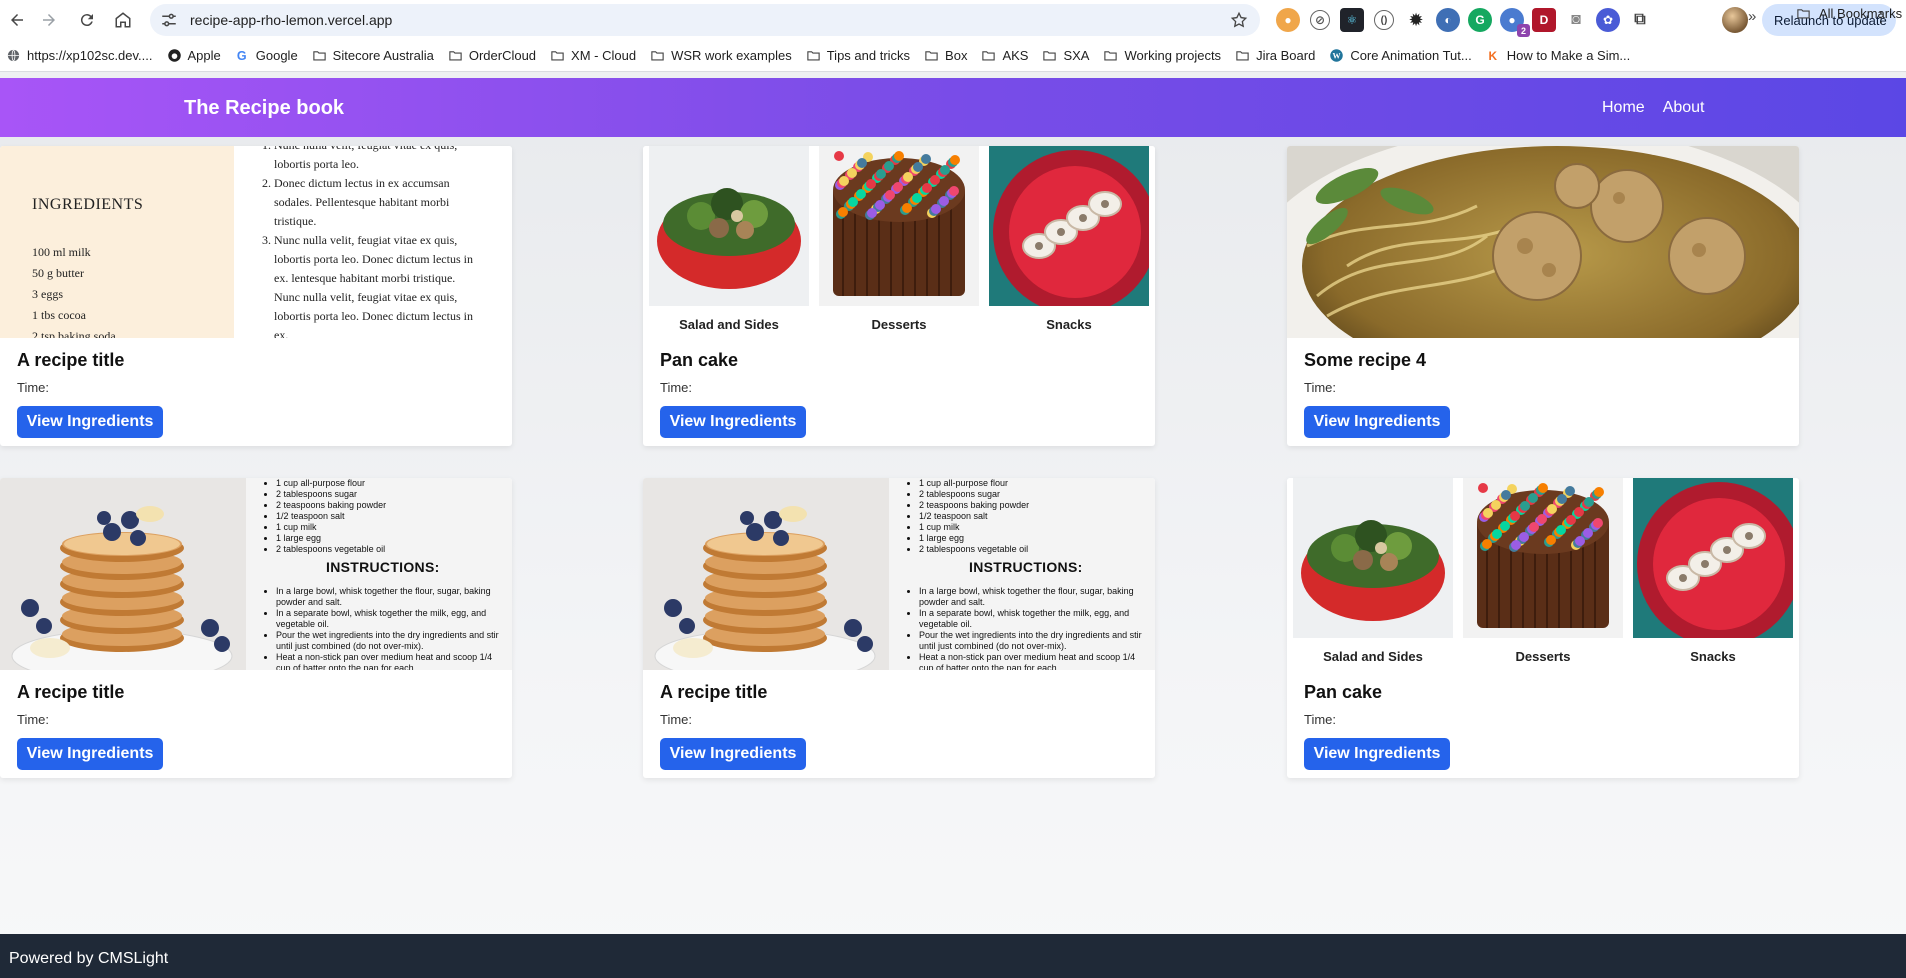  Describe the element at coordinates (1173, 55) in the screenshot. I see `bookmark-label: Working projects` at that location.